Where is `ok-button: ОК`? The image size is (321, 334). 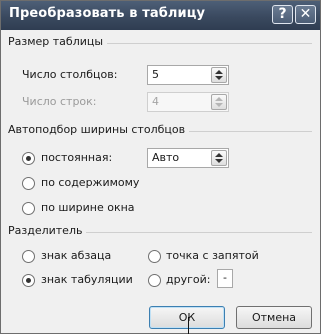 ok-button: ОК is located at coordinates (187, 317).